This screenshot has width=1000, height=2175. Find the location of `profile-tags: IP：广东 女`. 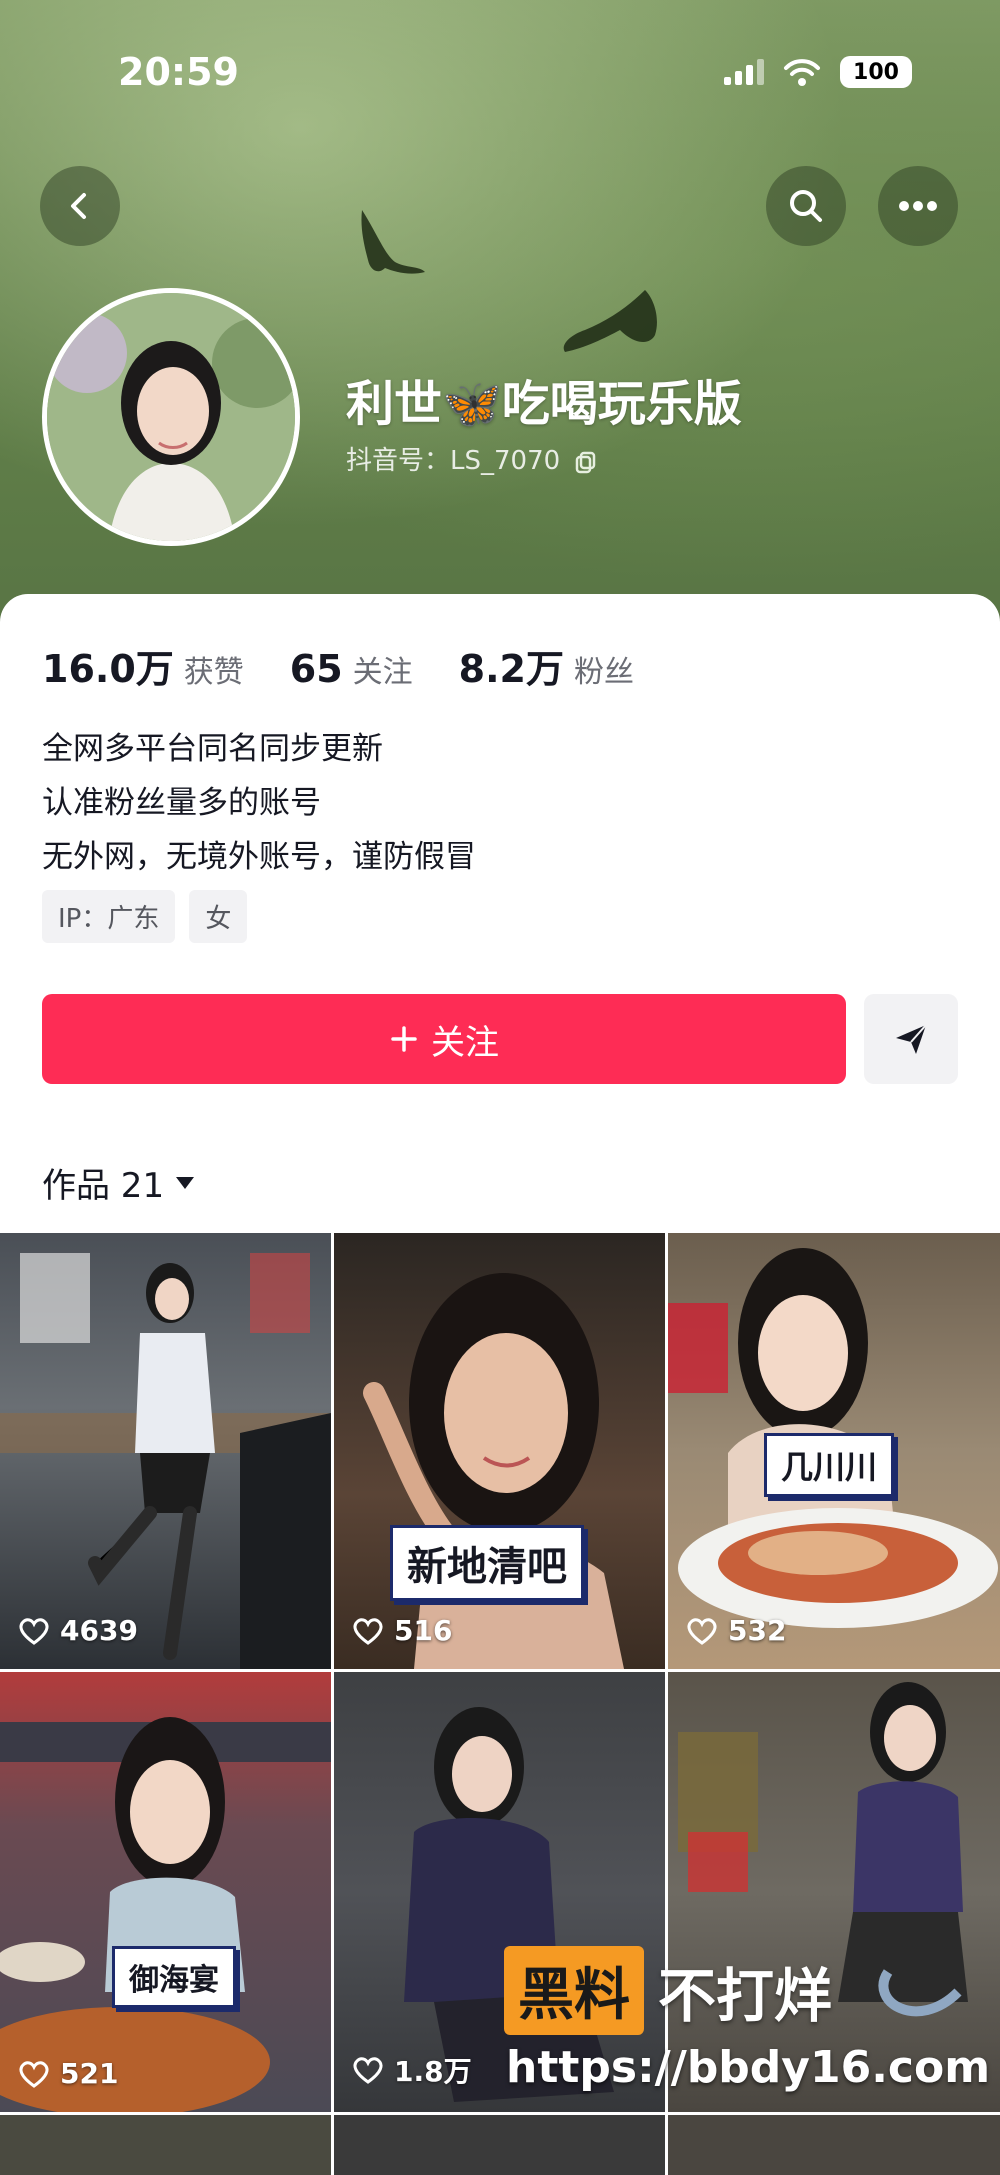

profile-tags: IP：广东 女 is located at coordinates (145, 916).